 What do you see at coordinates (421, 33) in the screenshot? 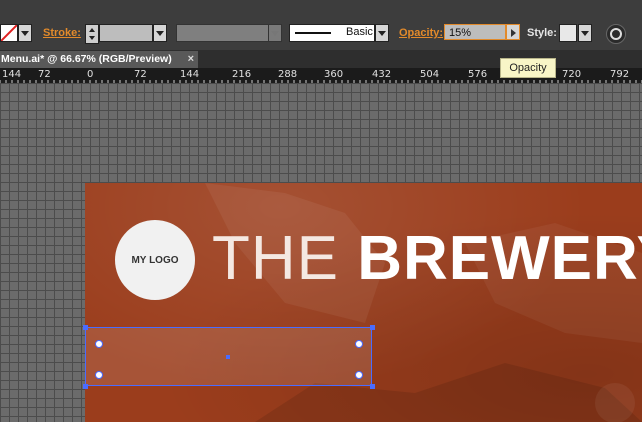
I see `opacity-label: Opacity:` at bounding box center [421, 33].